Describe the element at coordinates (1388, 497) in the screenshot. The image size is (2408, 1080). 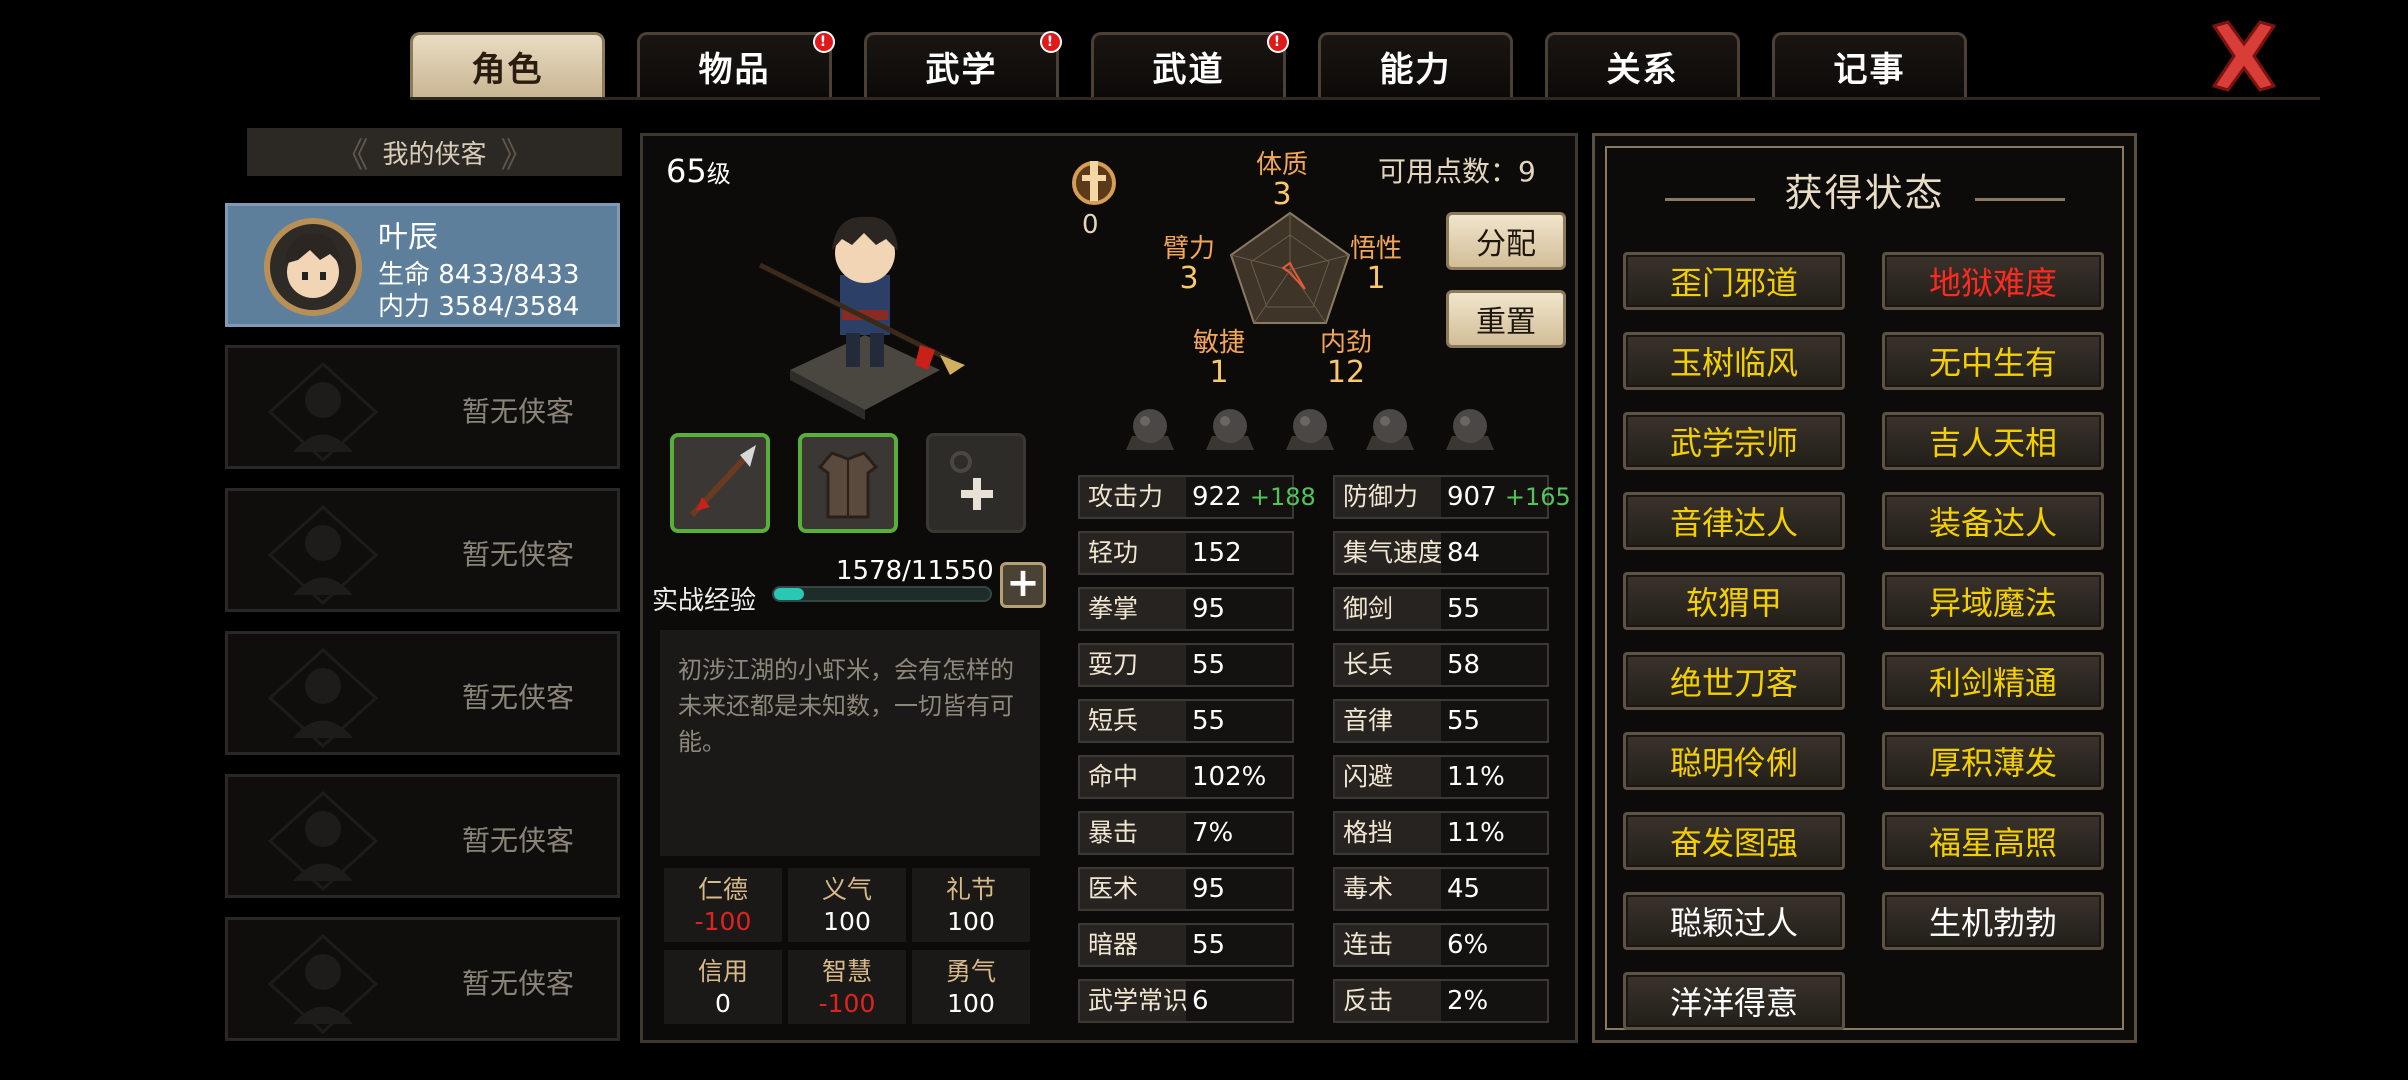
I see `stat-name: 防御力` at that location.